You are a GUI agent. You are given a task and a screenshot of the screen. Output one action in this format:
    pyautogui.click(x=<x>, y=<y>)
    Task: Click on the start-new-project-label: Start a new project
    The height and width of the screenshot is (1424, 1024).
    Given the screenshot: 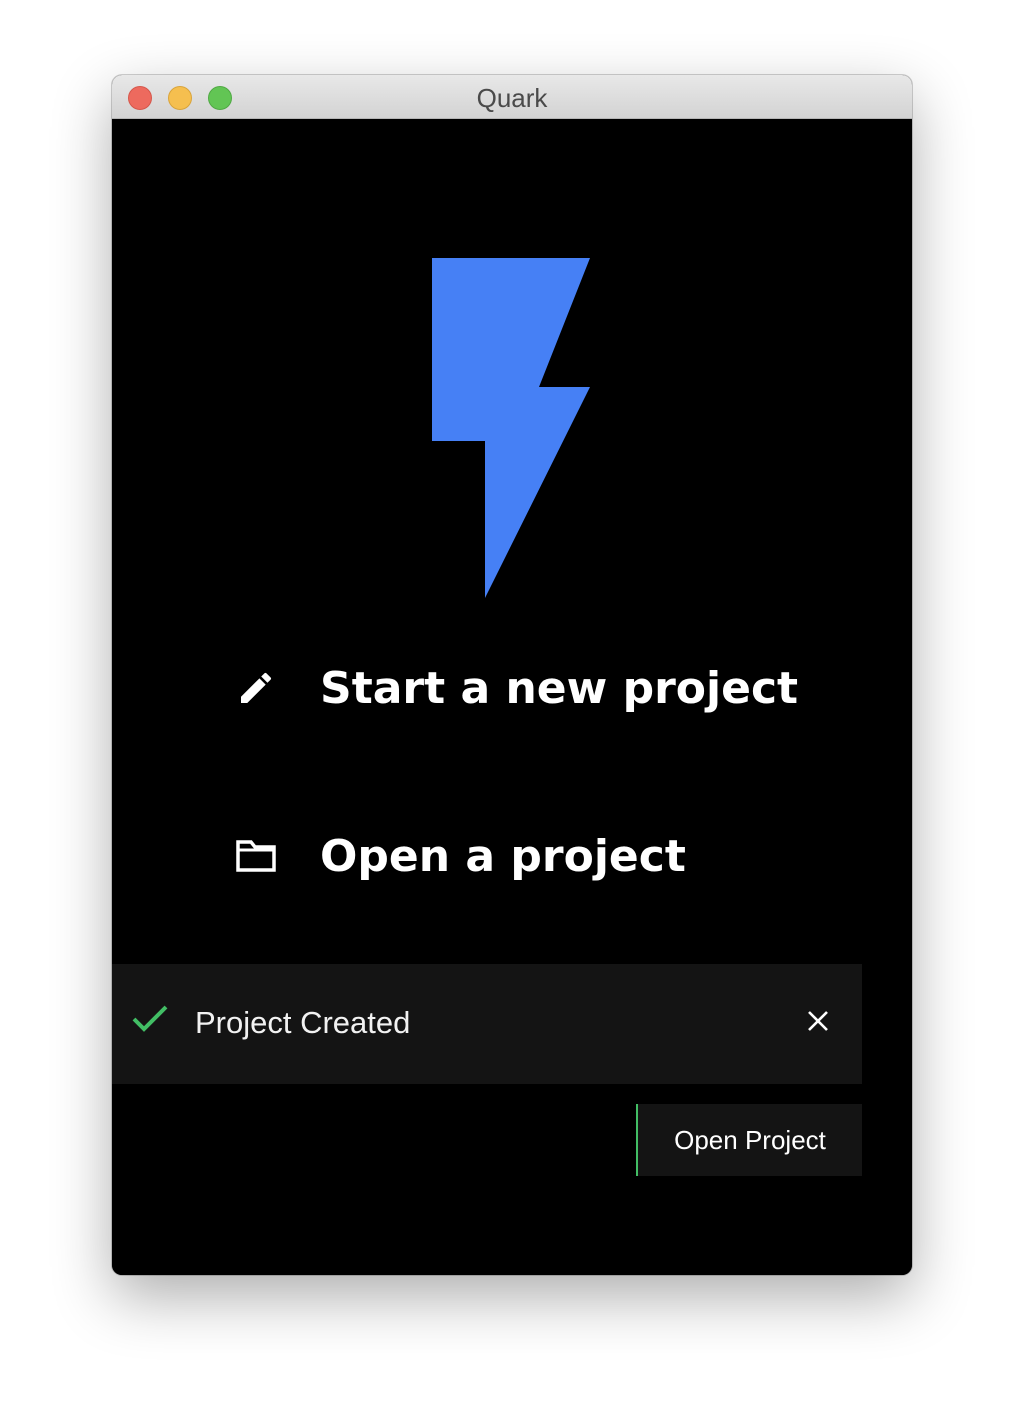 What is the action you would take?
    pyautogui.click(x=559, y=688)
    